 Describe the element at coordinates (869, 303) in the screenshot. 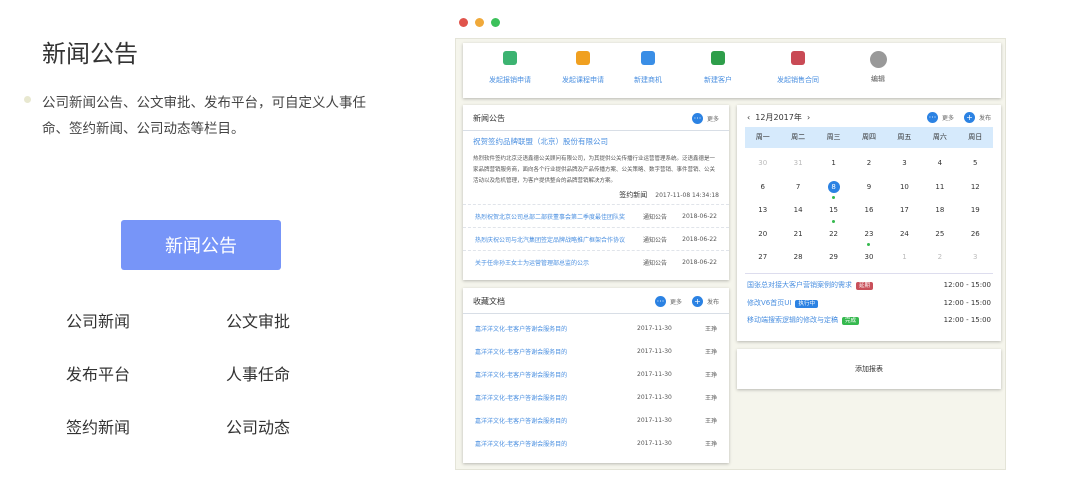

I see `event-row: 修改V6首页UI 执行中 12:00 - 15:00` at that location.